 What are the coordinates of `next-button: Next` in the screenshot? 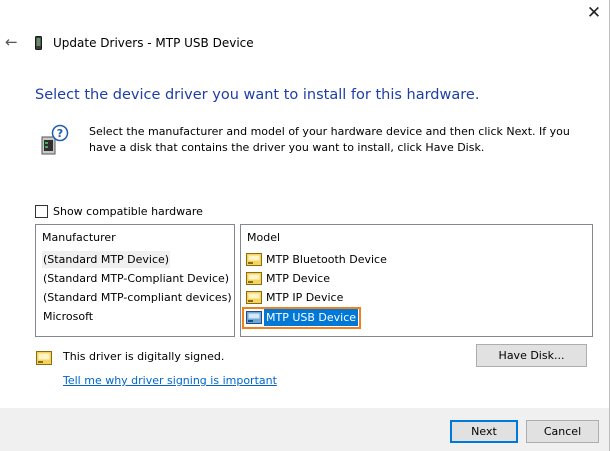 It's located at (484, 431).